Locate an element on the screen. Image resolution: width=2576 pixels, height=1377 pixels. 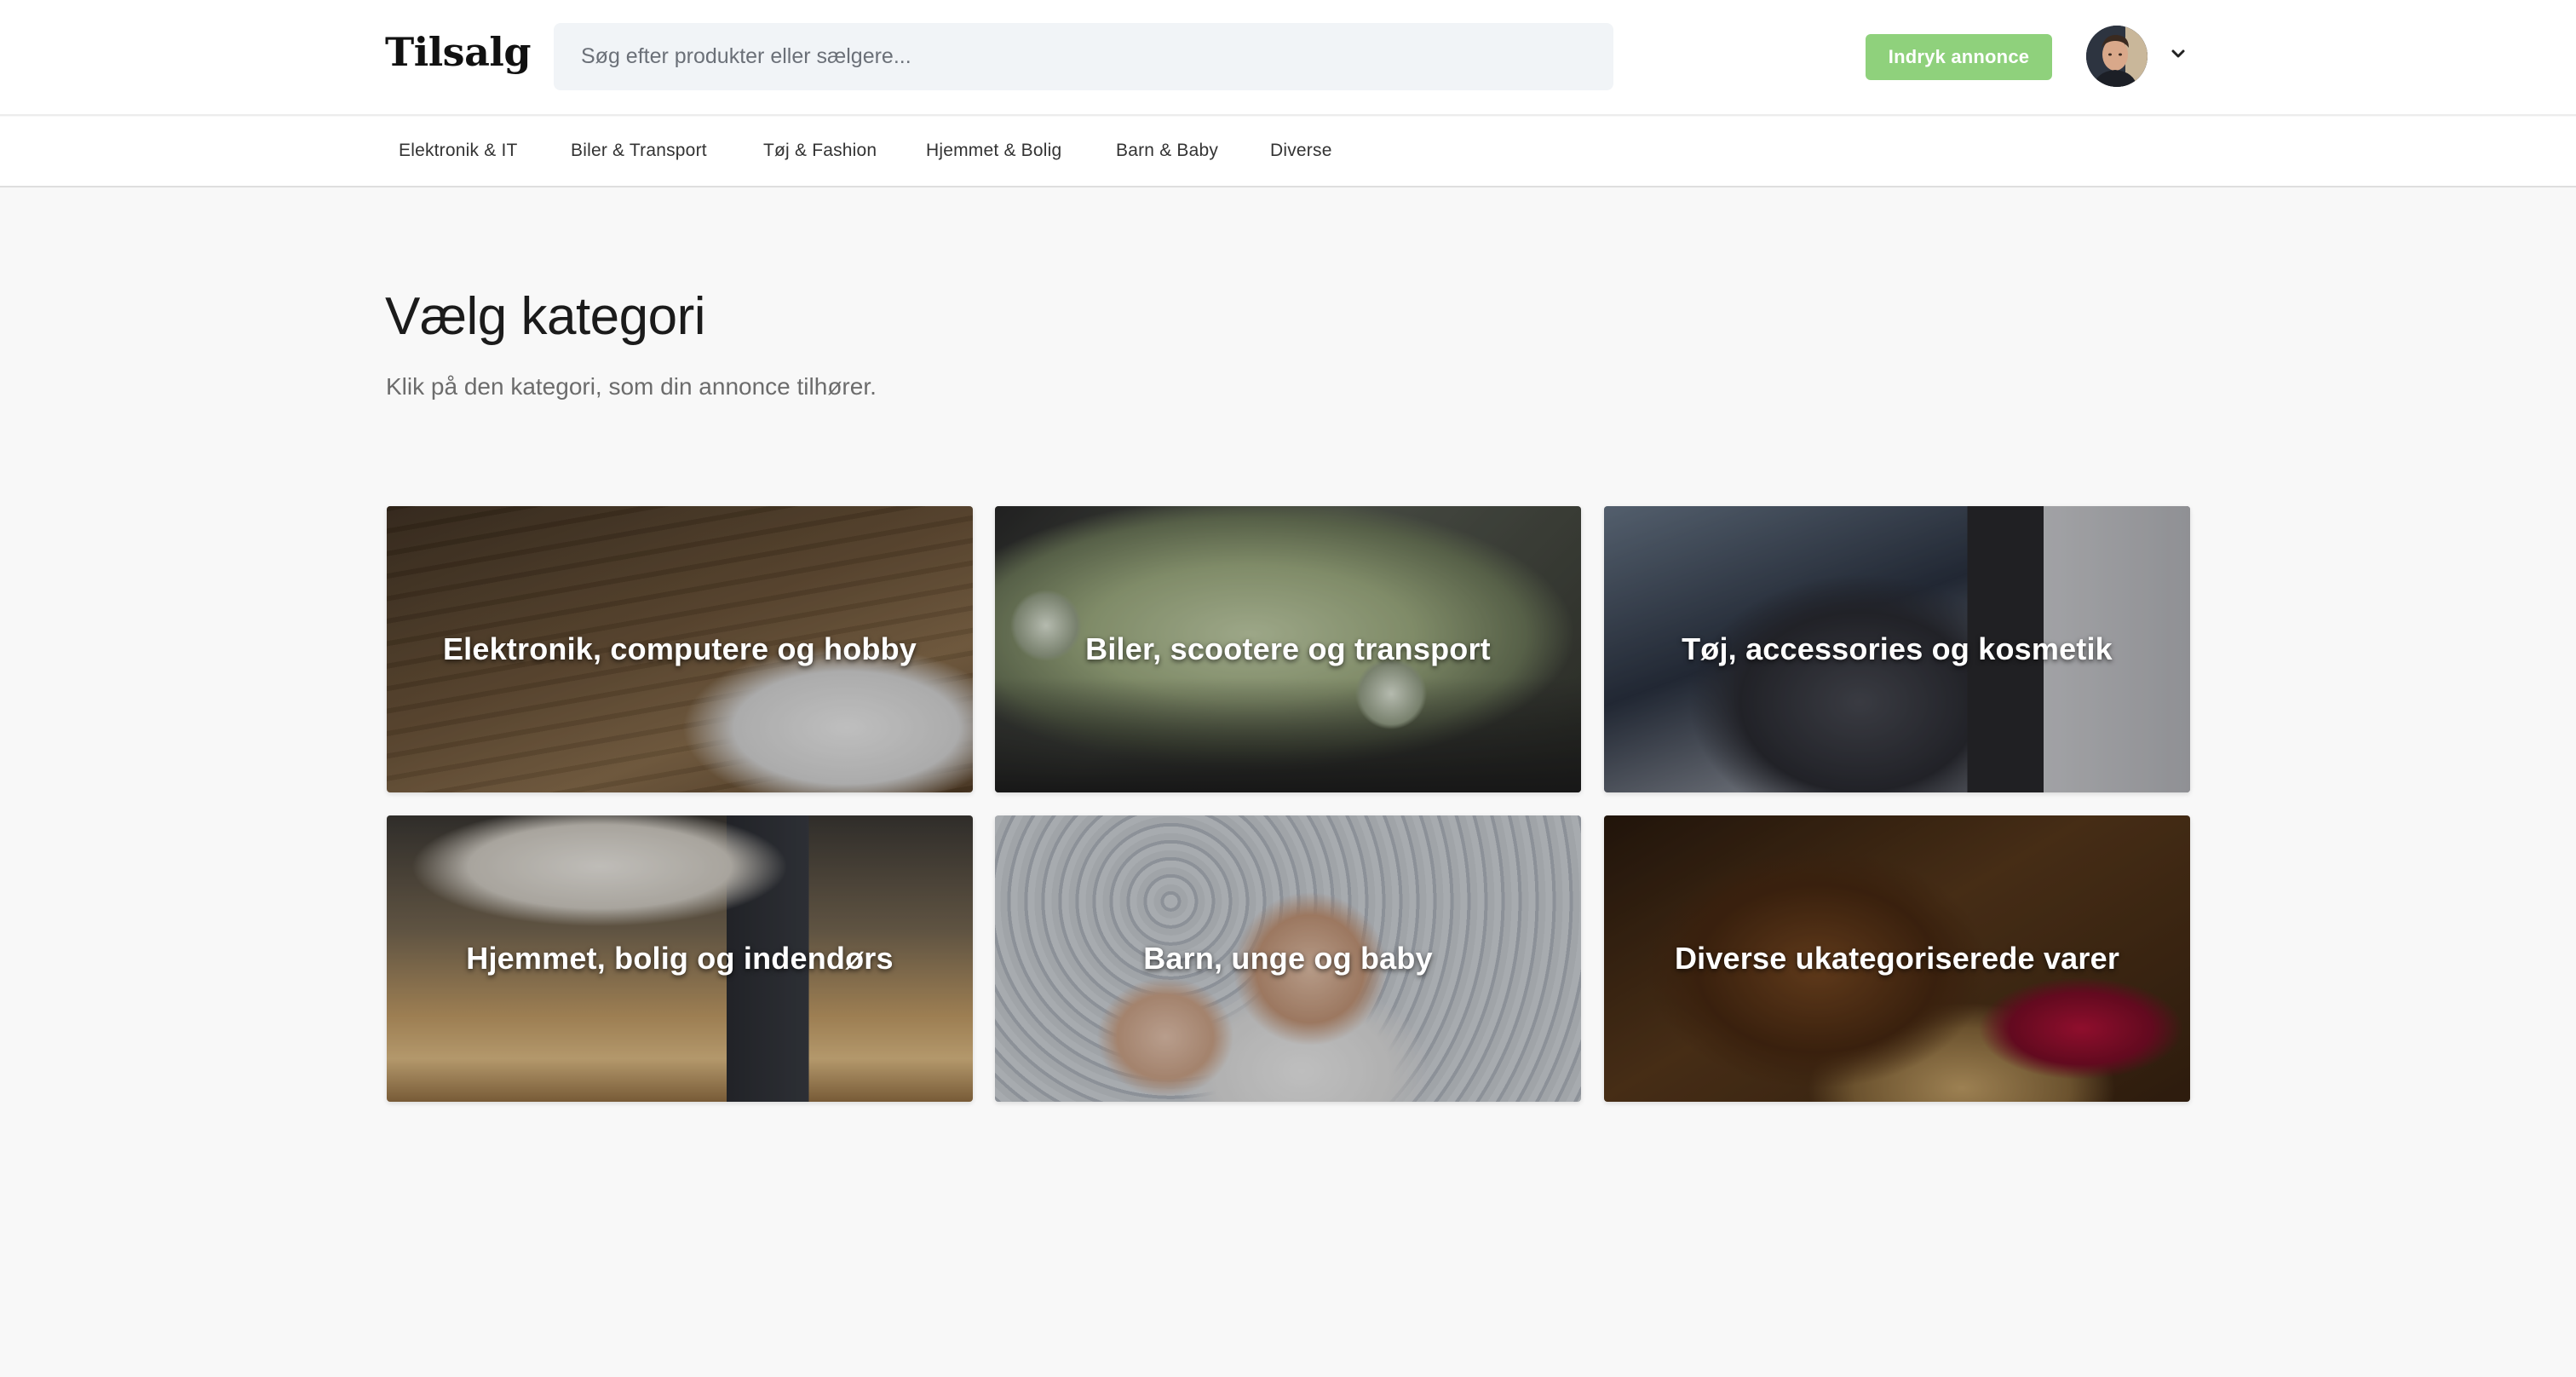
category-label: Elektronik, computere og hobby is located at coordinates (680, 648).